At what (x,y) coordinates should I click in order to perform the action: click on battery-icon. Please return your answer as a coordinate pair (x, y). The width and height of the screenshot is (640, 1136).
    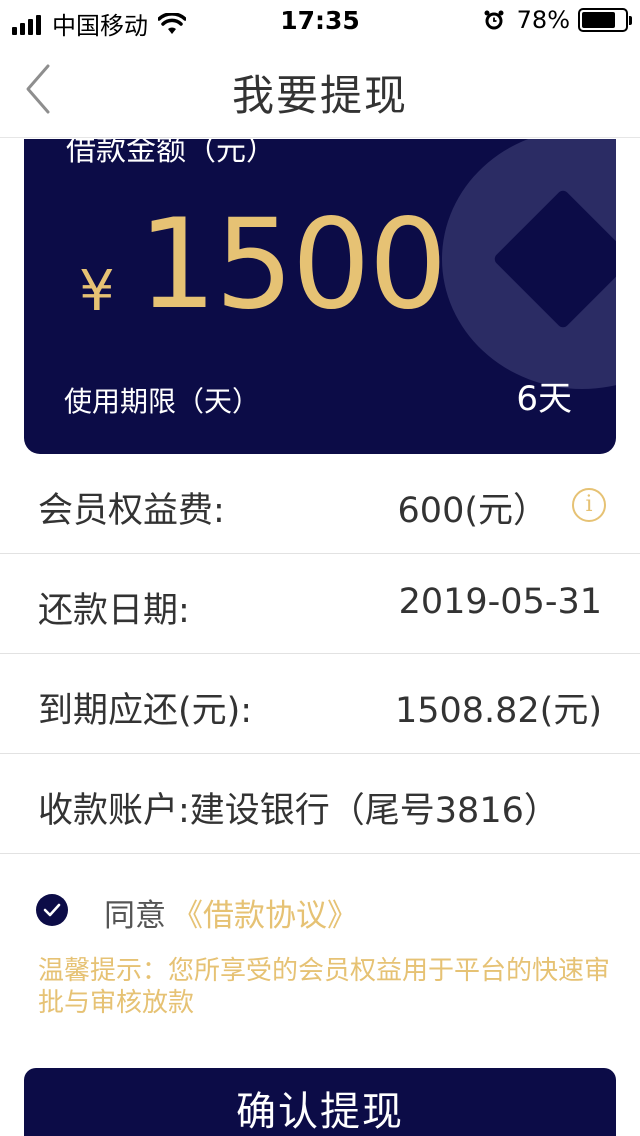
    Looking at the image, I should click on (605, 20).